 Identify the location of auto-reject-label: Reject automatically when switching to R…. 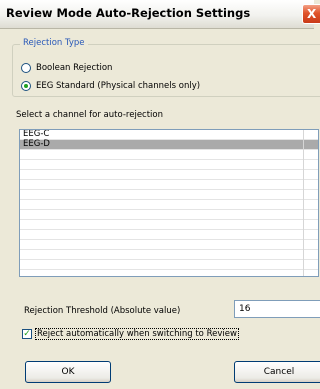
(137, 333).